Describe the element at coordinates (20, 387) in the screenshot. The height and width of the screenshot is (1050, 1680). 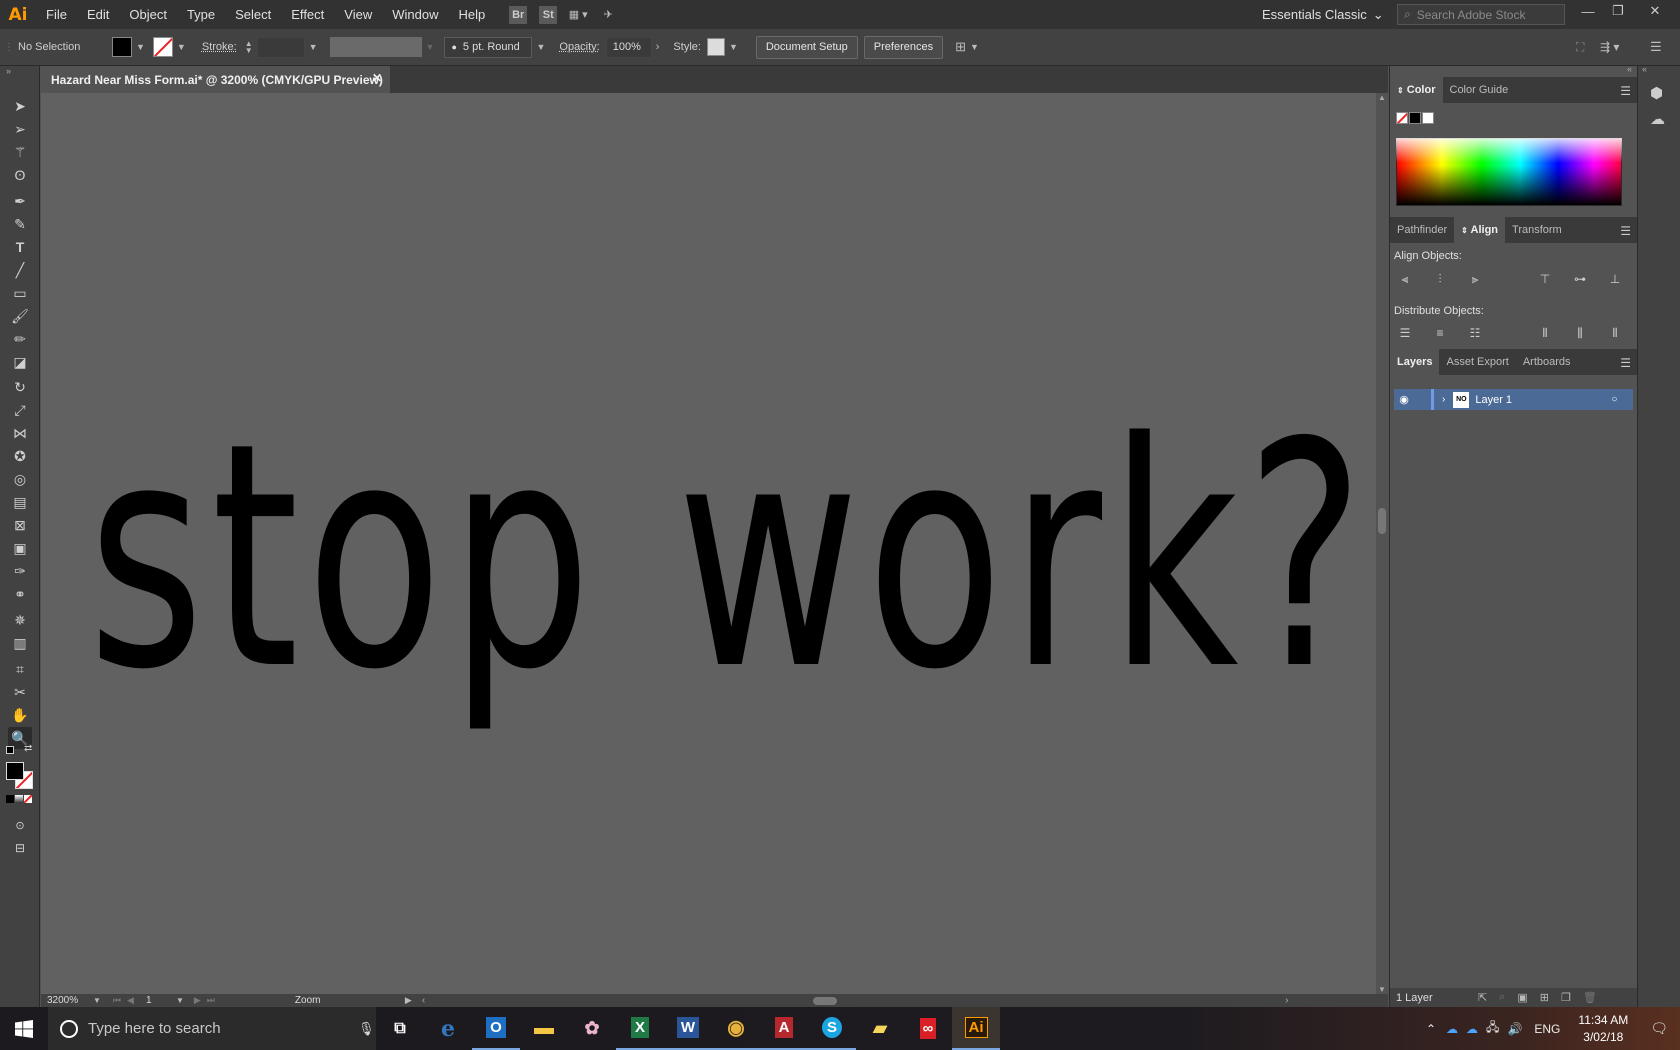
I see `rotate-tool-icon: ↻` at that location.